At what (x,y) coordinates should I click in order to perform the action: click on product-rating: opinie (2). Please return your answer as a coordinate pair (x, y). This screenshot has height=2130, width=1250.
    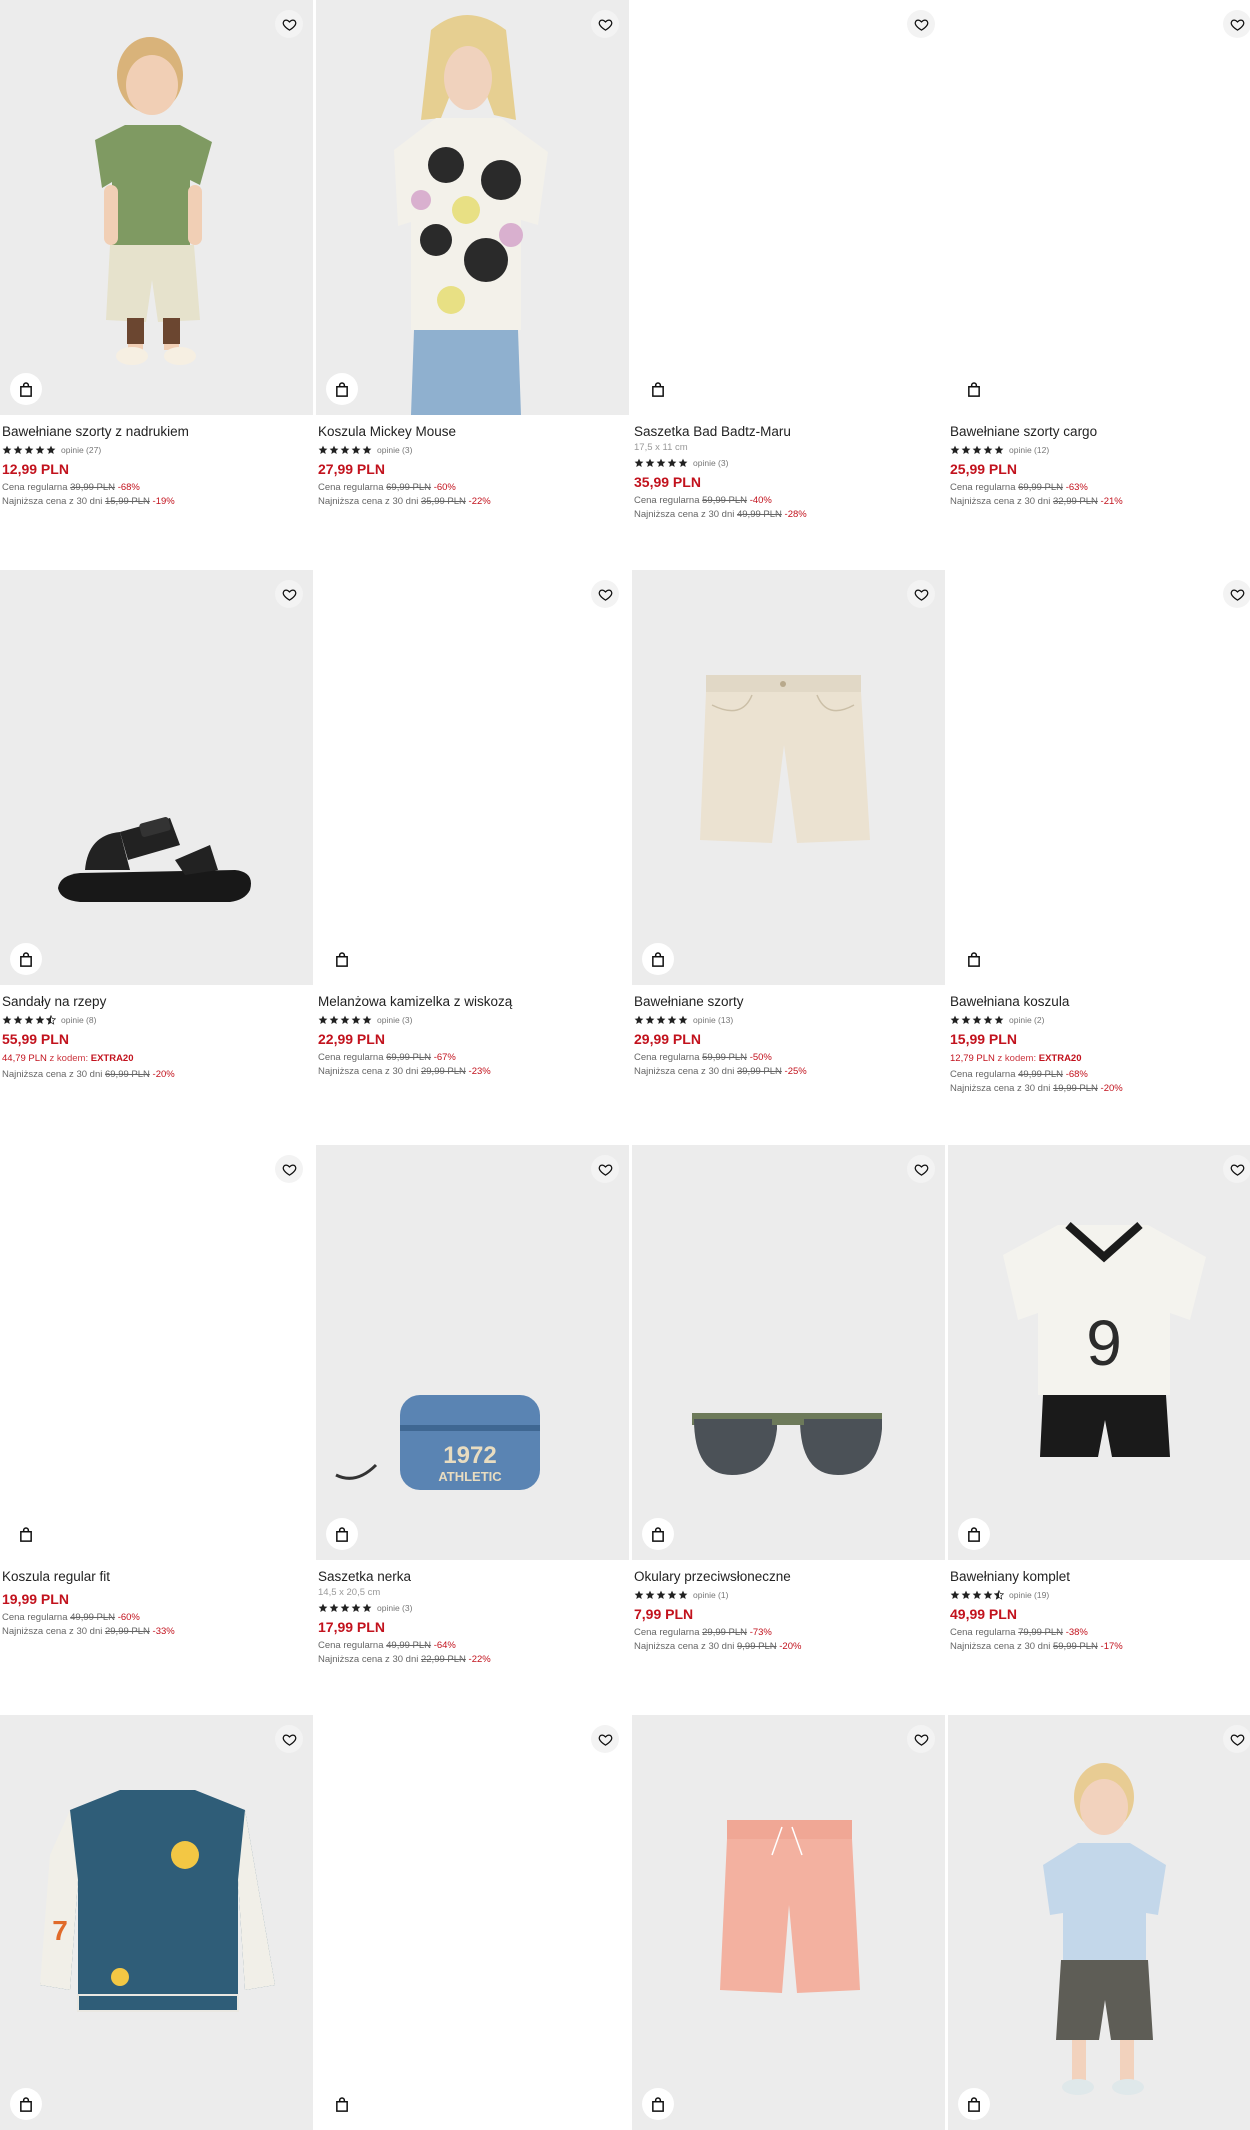
    Looking at the image, I should click on (1100, 1019).